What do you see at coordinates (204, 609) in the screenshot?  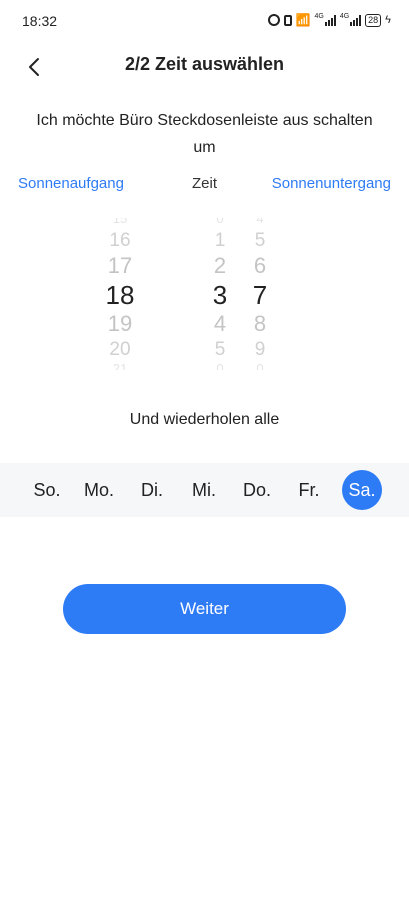 I see `next-button: Weiter` at bounding box center [204, 609].